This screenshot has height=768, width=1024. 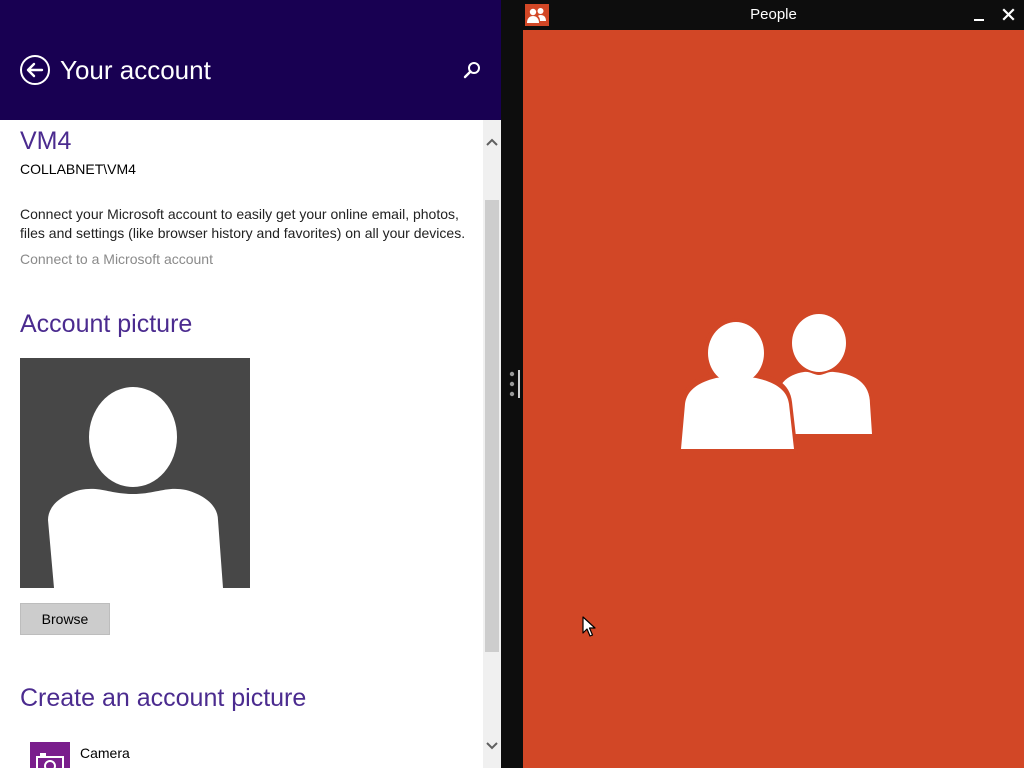 I want to click on app-title: People, so click(x=773, y=14).